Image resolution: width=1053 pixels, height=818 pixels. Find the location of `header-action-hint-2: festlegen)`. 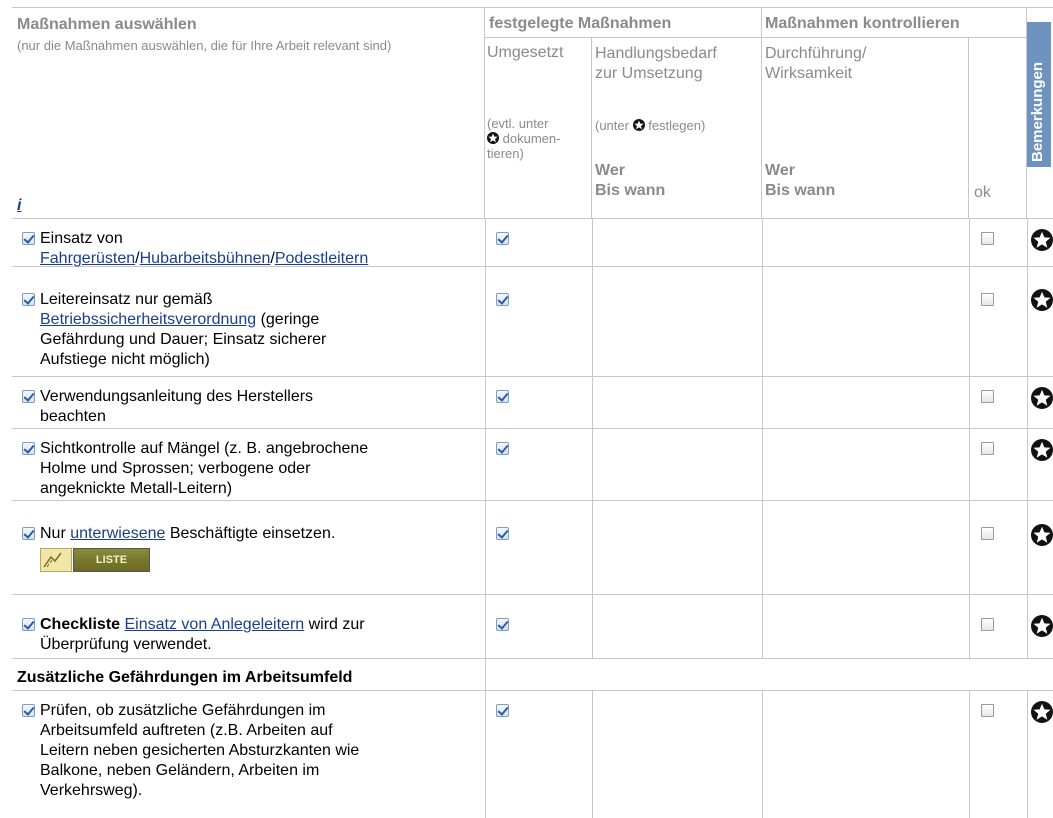

header-action-hint-2: festlegen) is located at coordinates (677, 125).